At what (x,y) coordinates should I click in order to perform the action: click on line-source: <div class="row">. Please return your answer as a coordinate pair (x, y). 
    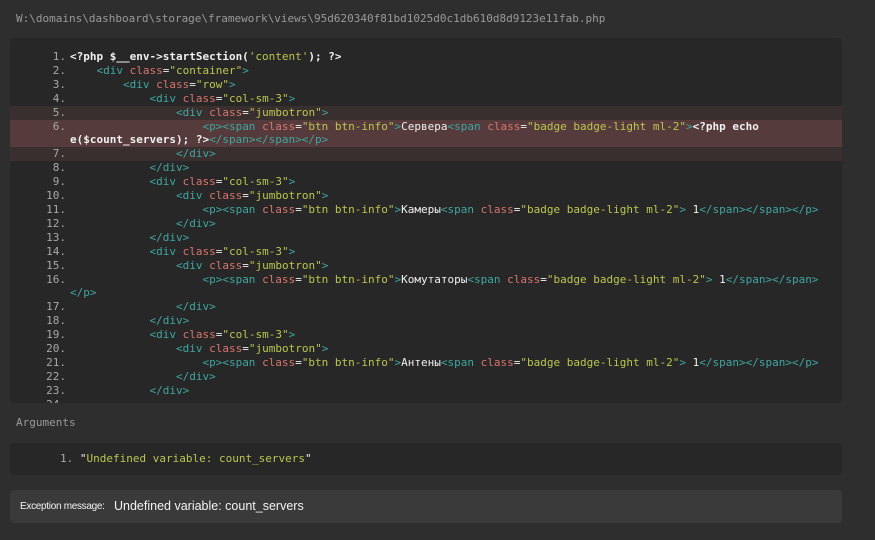
    Looking at the image, I should click on (451, 85).